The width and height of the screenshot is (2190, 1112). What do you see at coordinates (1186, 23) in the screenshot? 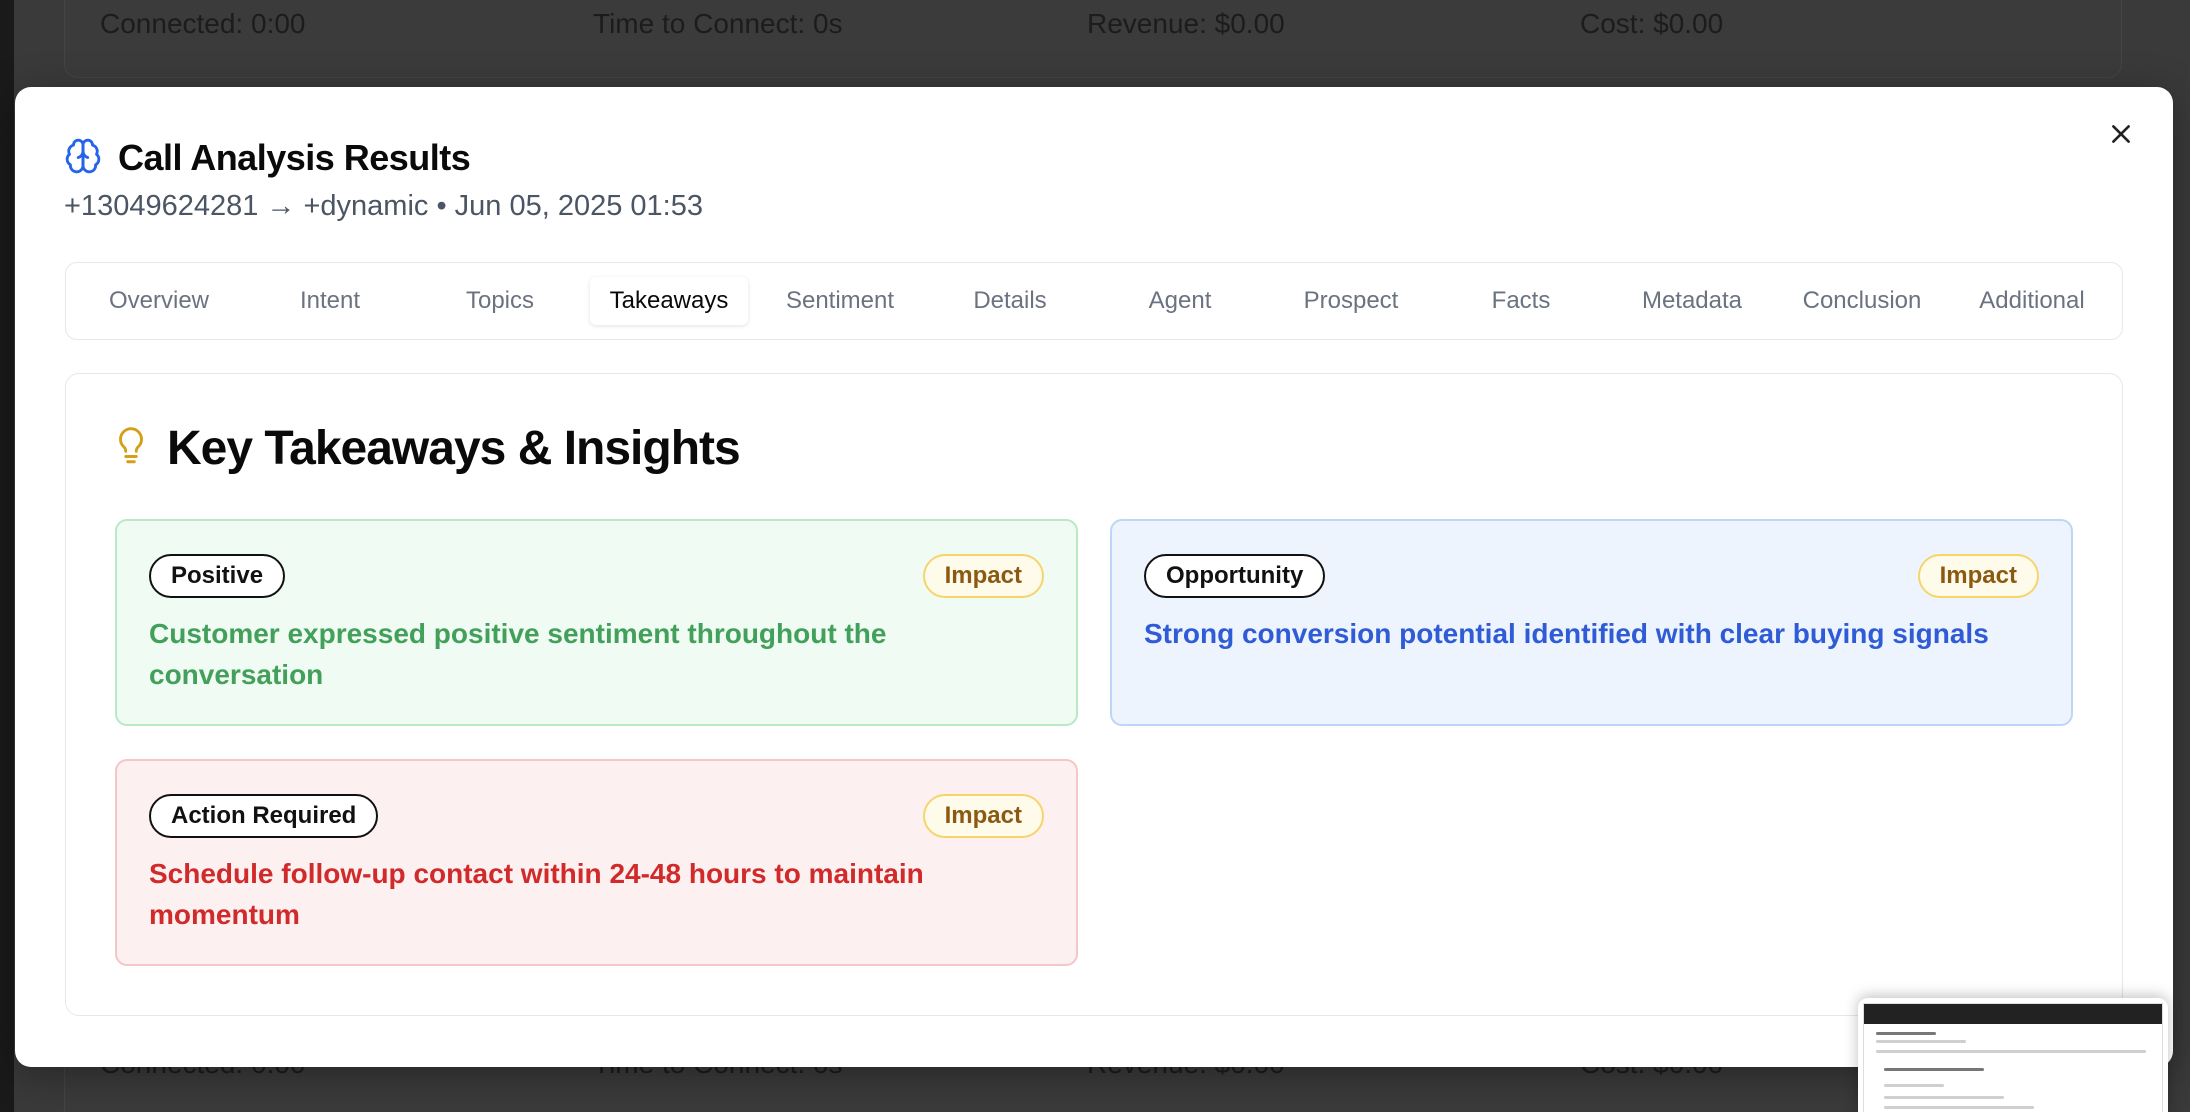
I see `stat-revenue: Revenue: $0.00` at bounding box center [1186, 23].